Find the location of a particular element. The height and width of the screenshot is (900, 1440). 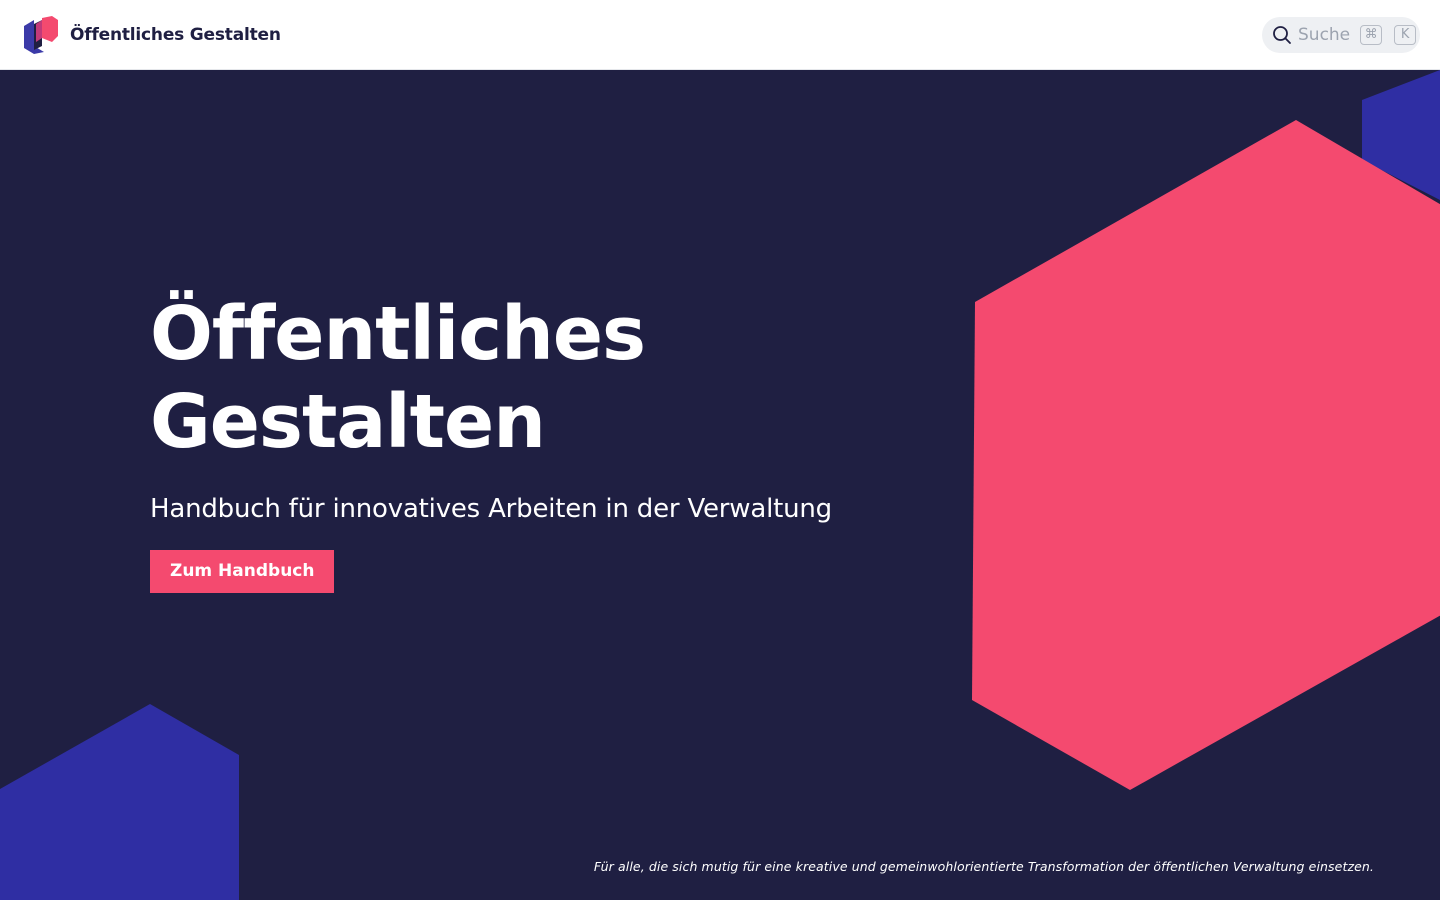

brand-home-link: Öffentliches Gestalten is located at coordinates (151, 34).